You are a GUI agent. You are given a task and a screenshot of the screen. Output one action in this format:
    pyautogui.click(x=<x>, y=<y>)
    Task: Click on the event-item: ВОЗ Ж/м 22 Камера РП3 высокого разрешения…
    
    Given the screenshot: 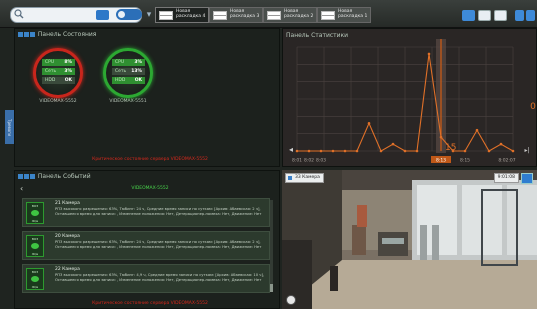 What is the action you would take?
    pyautogui.click(x=146, y=278)
    